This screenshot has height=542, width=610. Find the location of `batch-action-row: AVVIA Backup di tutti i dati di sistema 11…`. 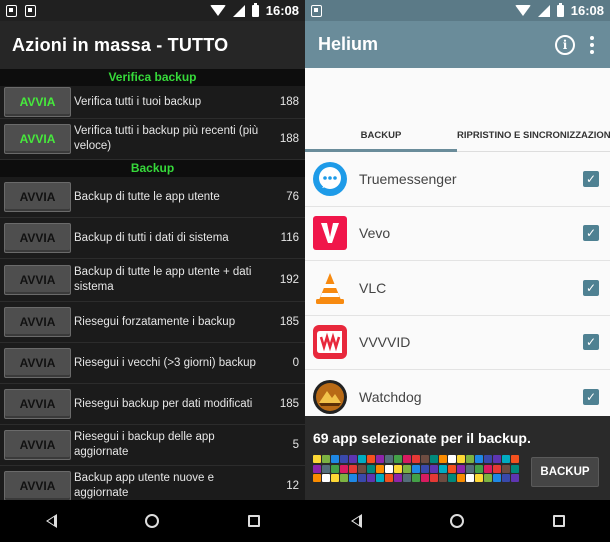

batch-action-row: AVVIA Backup di tutti i dati di sistema 11… is located at coordinates (152, 238).